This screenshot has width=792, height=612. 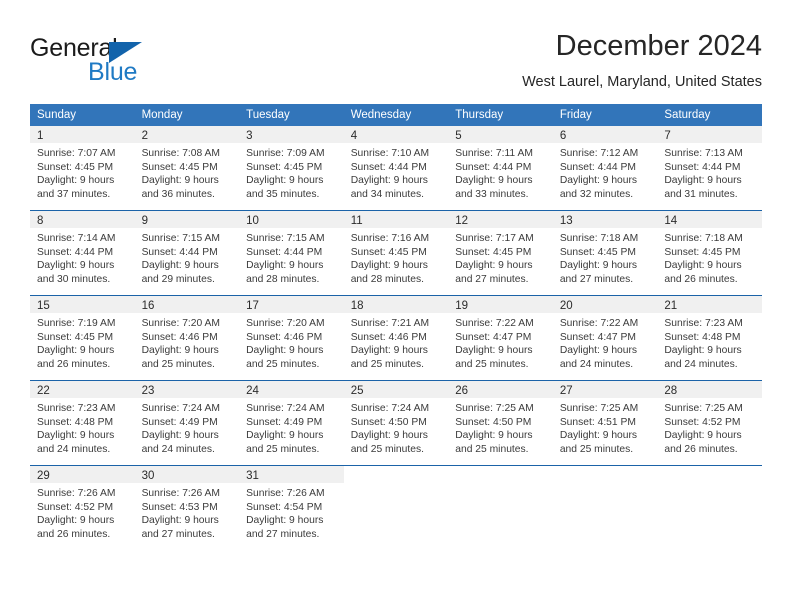 I want to click on sunset-time: Sunset: 4:53 PM, so click(x=179, y=507).